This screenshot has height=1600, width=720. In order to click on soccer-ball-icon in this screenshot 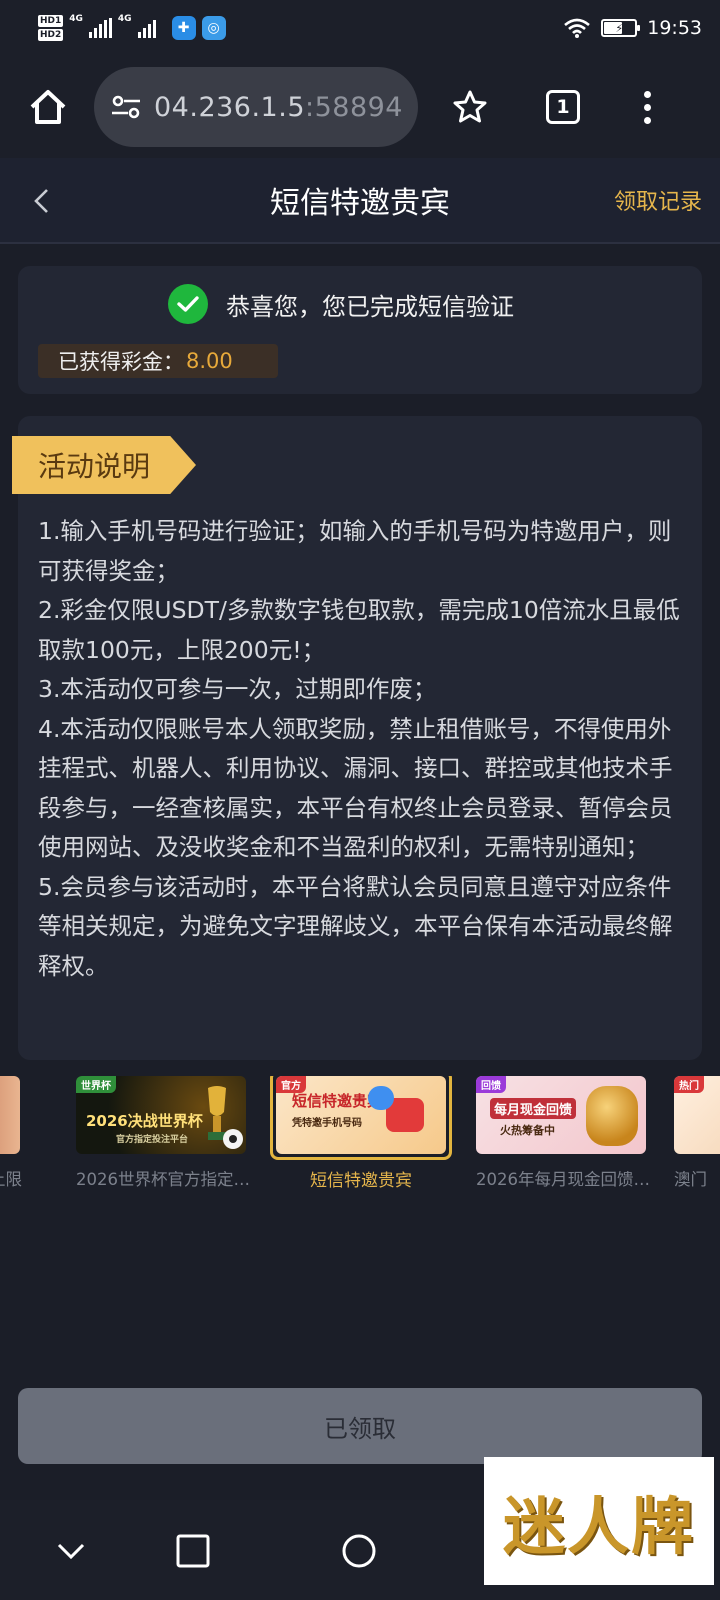, I will do `click(233, 1139)`.